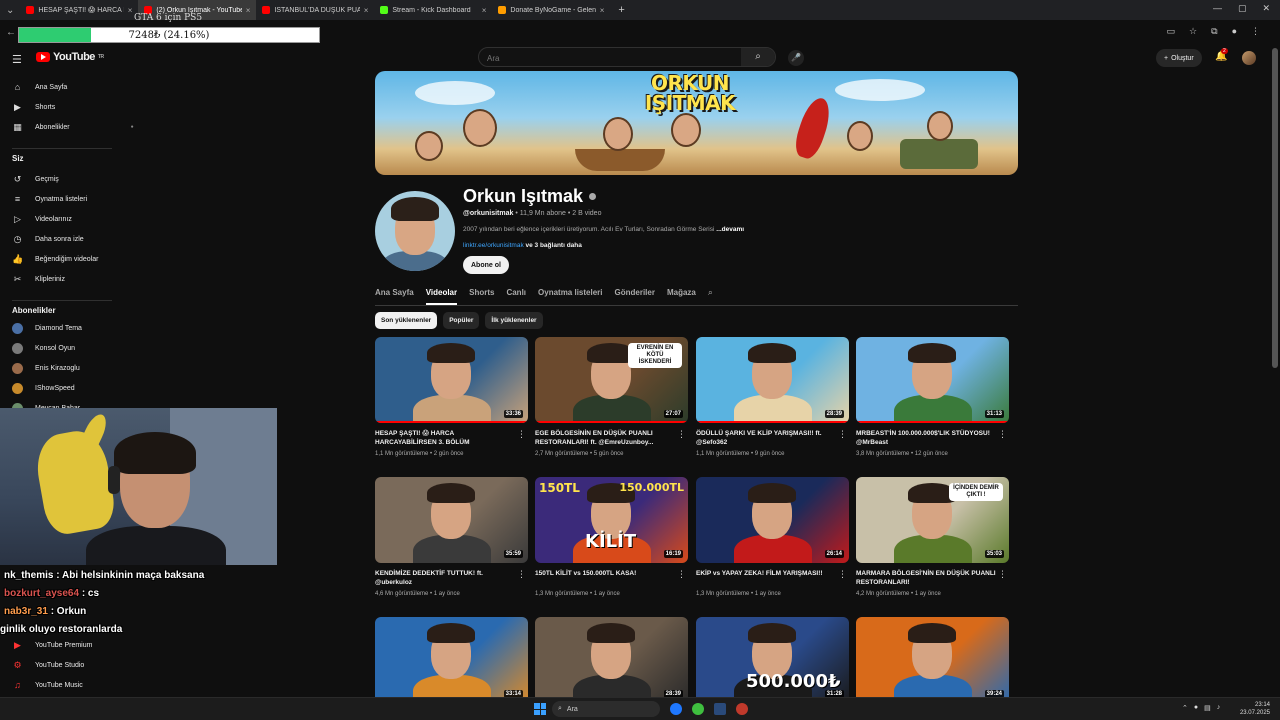 Image resolution: width=1280 pixels, height=720 pixels. Describe the element at coordinates (415, 231) in the screenshot. I see `channel-avatar` at that location.